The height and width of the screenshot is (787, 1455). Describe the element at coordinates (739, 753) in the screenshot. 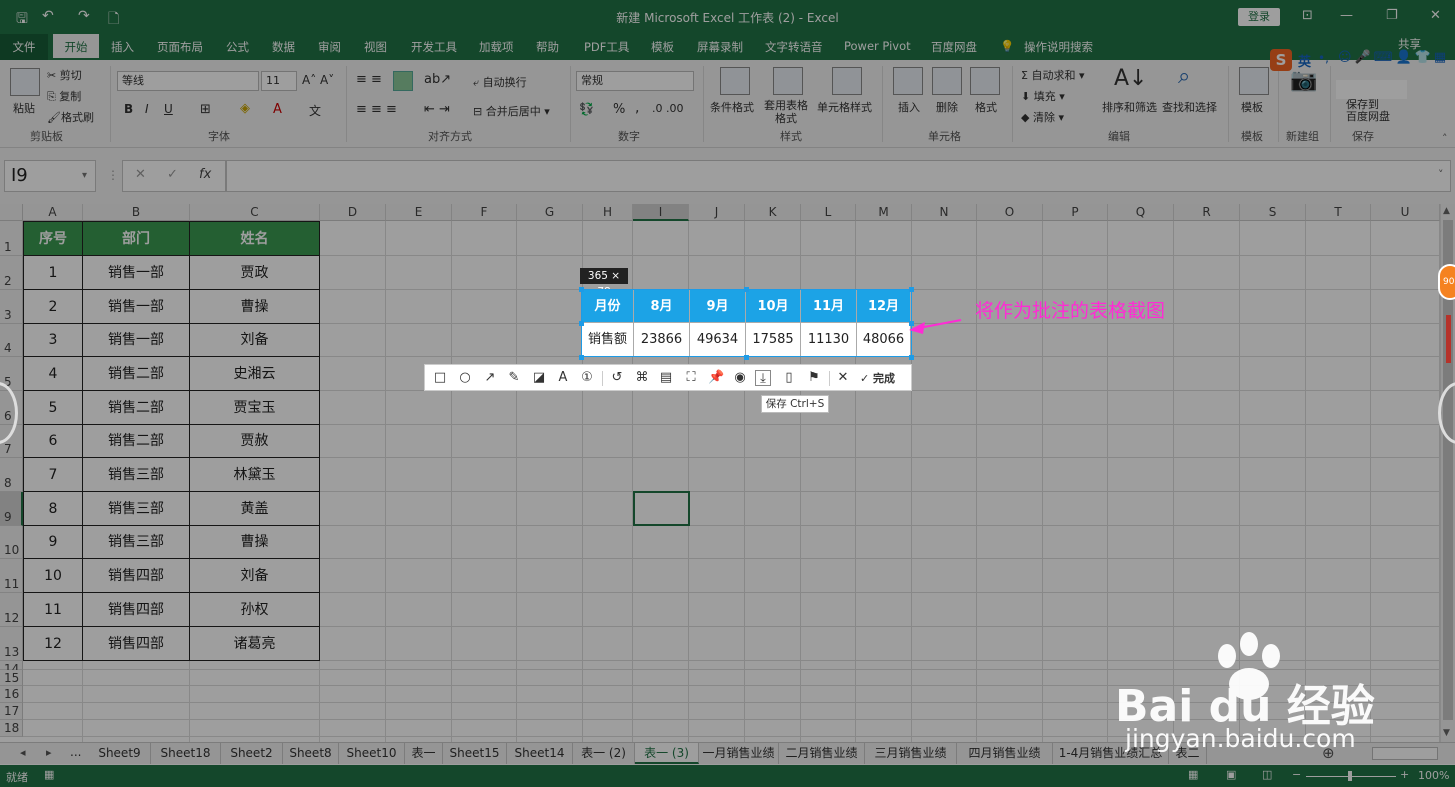

I see `sheet-tab: 一月销售业绩` at that location.